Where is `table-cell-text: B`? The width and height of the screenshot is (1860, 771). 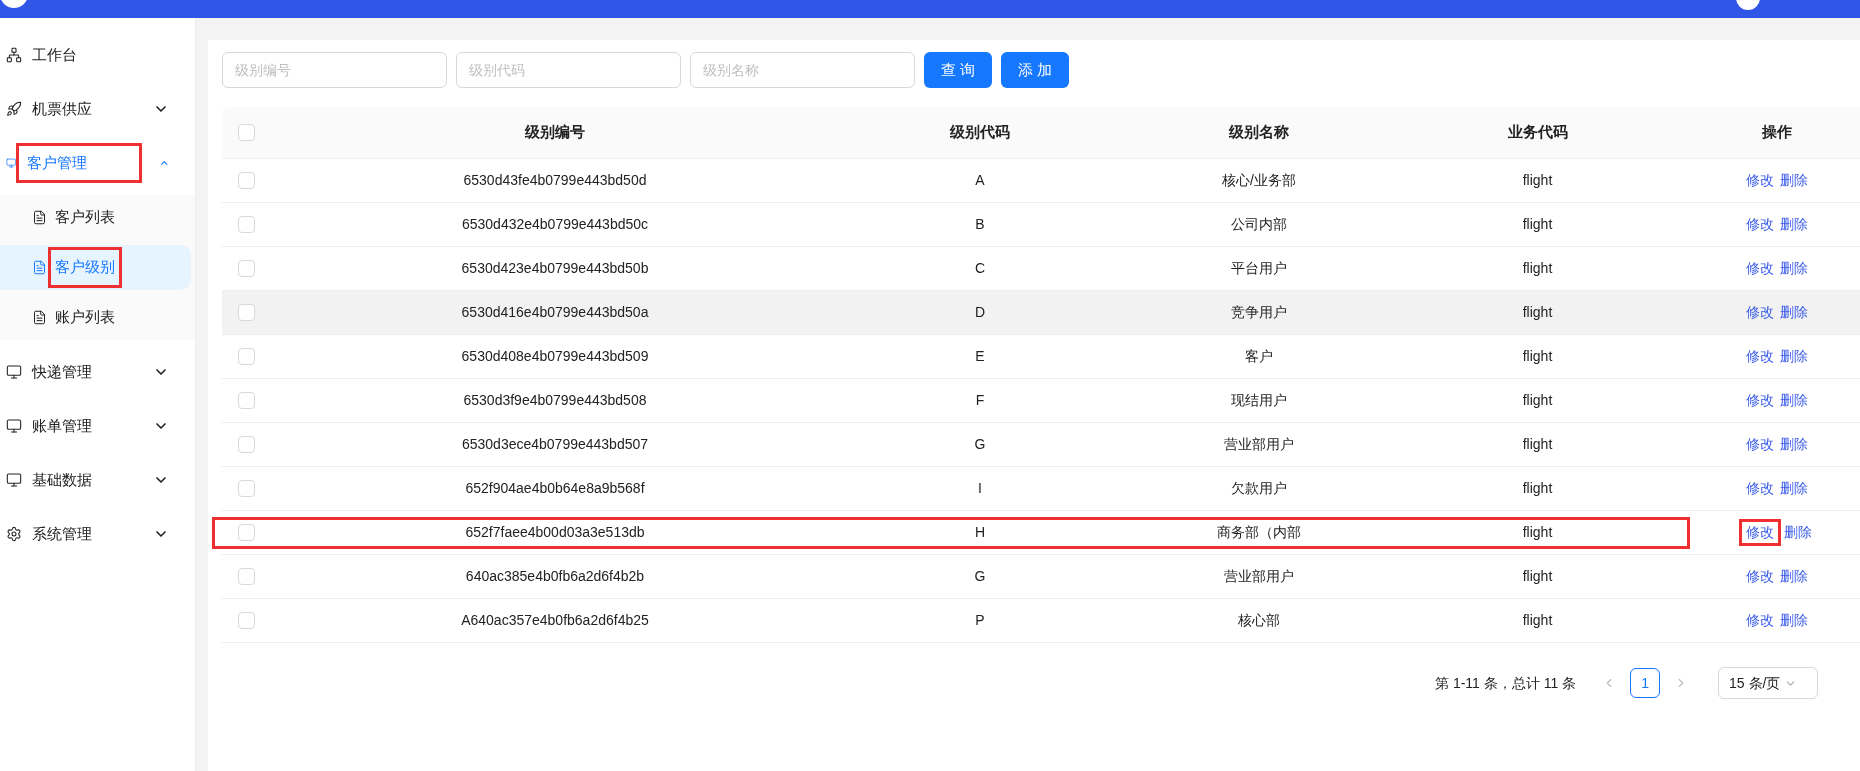 table-cell-text: B is located at coordinates (980, 224).